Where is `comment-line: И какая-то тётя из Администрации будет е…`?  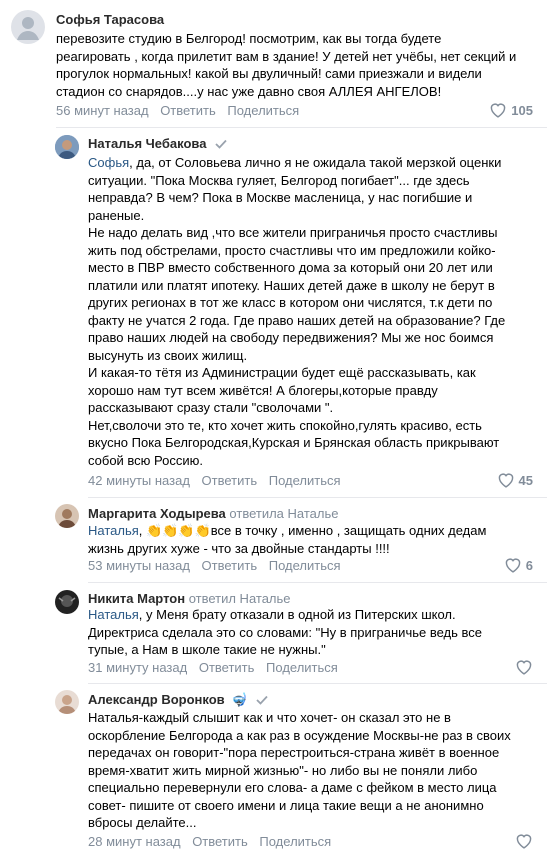 comment-line: И какая-то тётя из Администрации будет е… is located at coordinates (282, 372).